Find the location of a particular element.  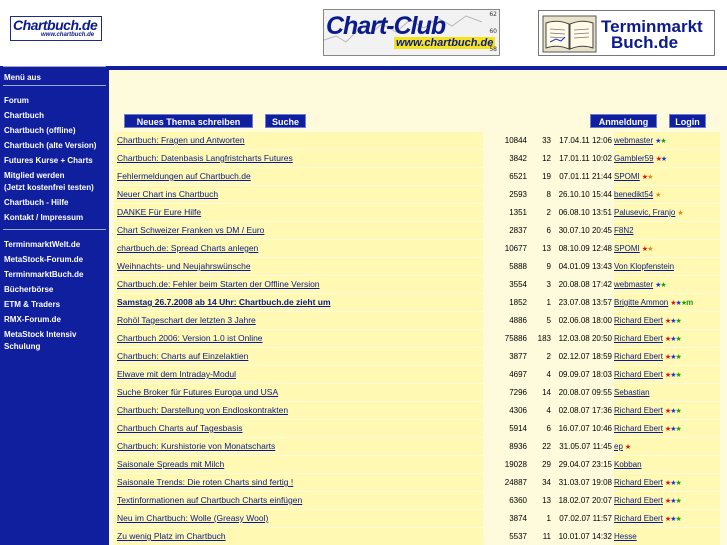

topic-author-link: Kobban is located at coordinates (628, 464).